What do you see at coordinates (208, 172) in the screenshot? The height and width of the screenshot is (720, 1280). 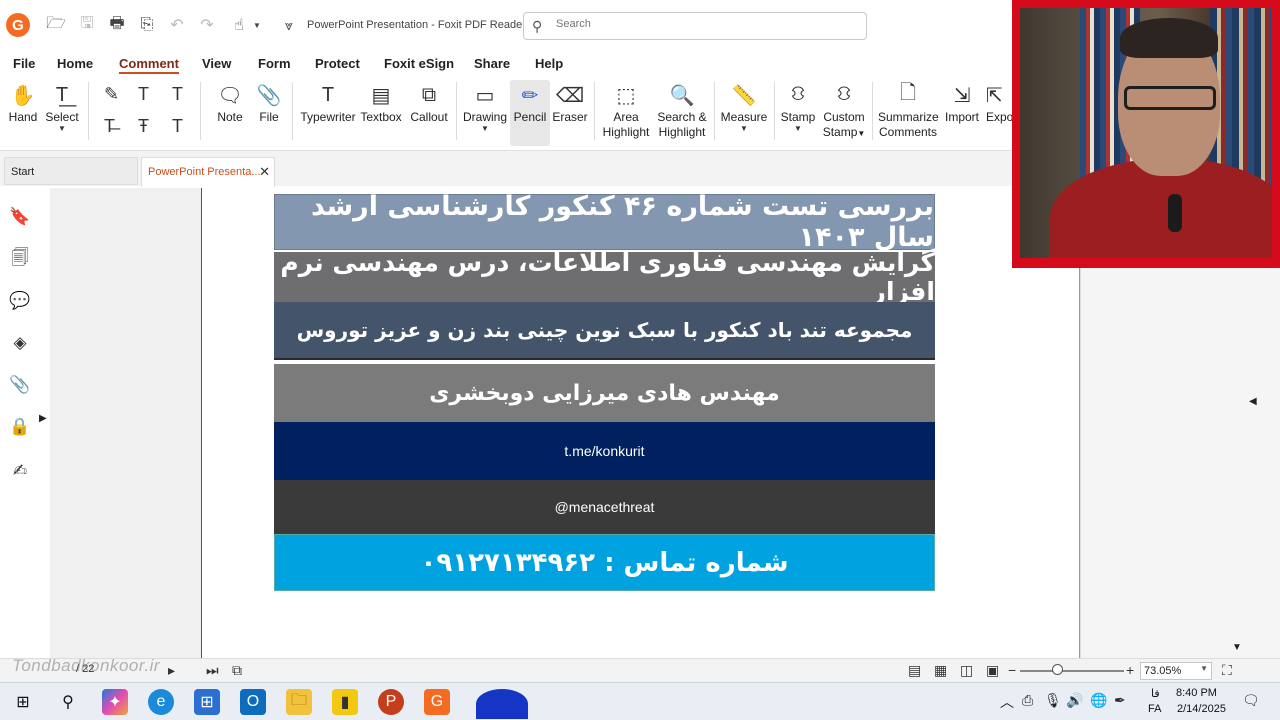 I see `tab-document: PowerPoint Presenta... ✕` at bounding box center [208, 172].